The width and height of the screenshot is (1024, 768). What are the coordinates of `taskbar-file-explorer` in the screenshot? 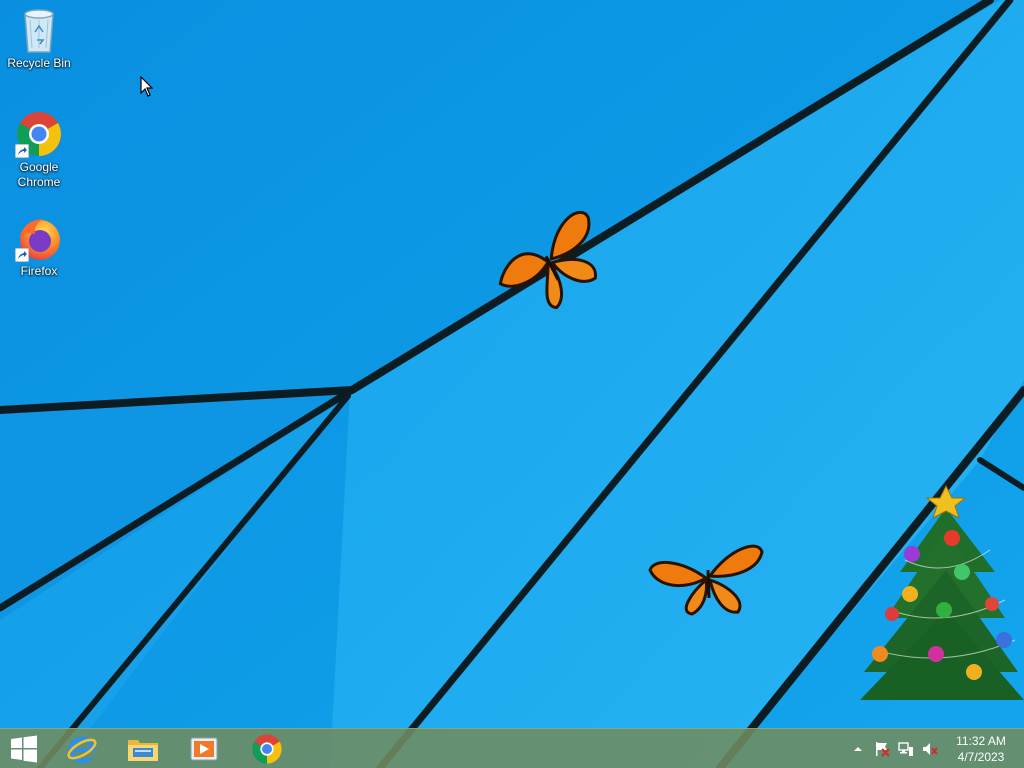 It's located at (143, 748).